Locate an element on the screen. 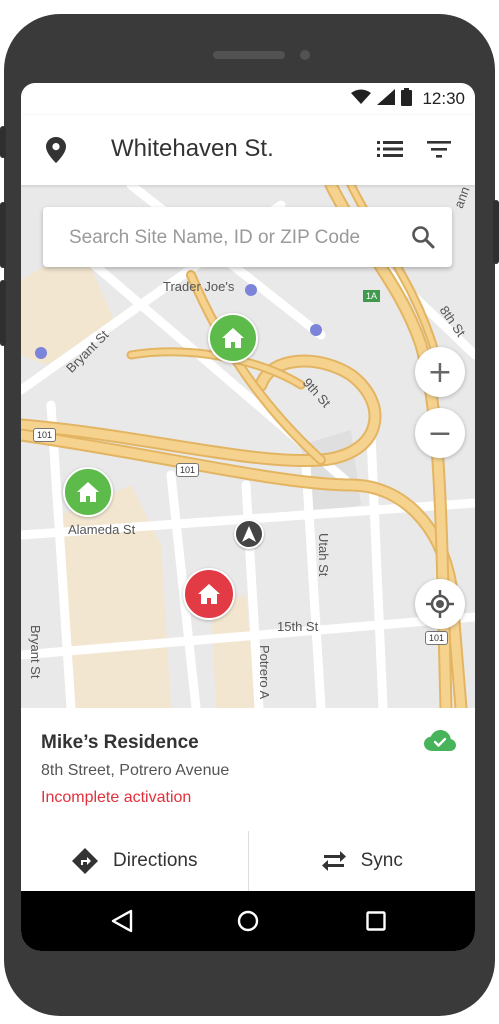 The height and width of the screenshot is (1024, 499). sync-icon is located at coordinates (333, 861).